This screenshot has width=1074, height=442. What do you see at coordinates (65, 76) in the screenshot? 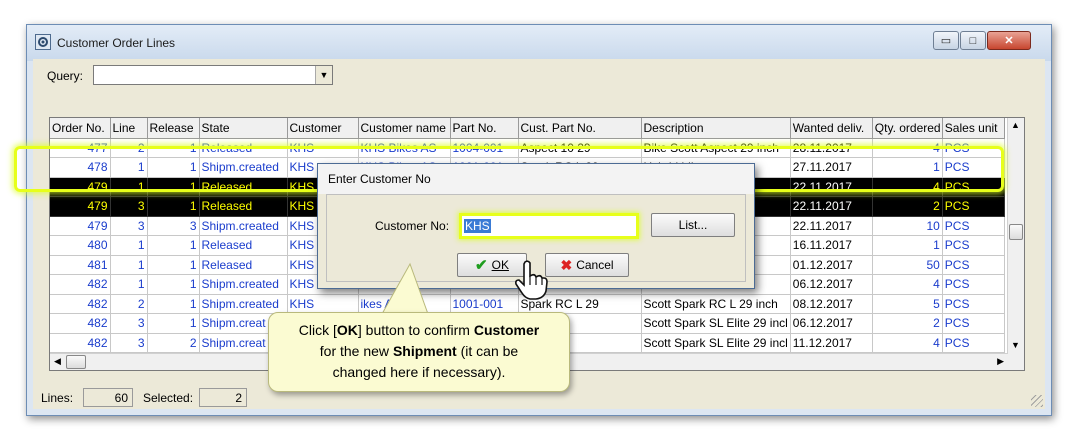
I see `query-label: Query:` at bounding box center [65, 76].